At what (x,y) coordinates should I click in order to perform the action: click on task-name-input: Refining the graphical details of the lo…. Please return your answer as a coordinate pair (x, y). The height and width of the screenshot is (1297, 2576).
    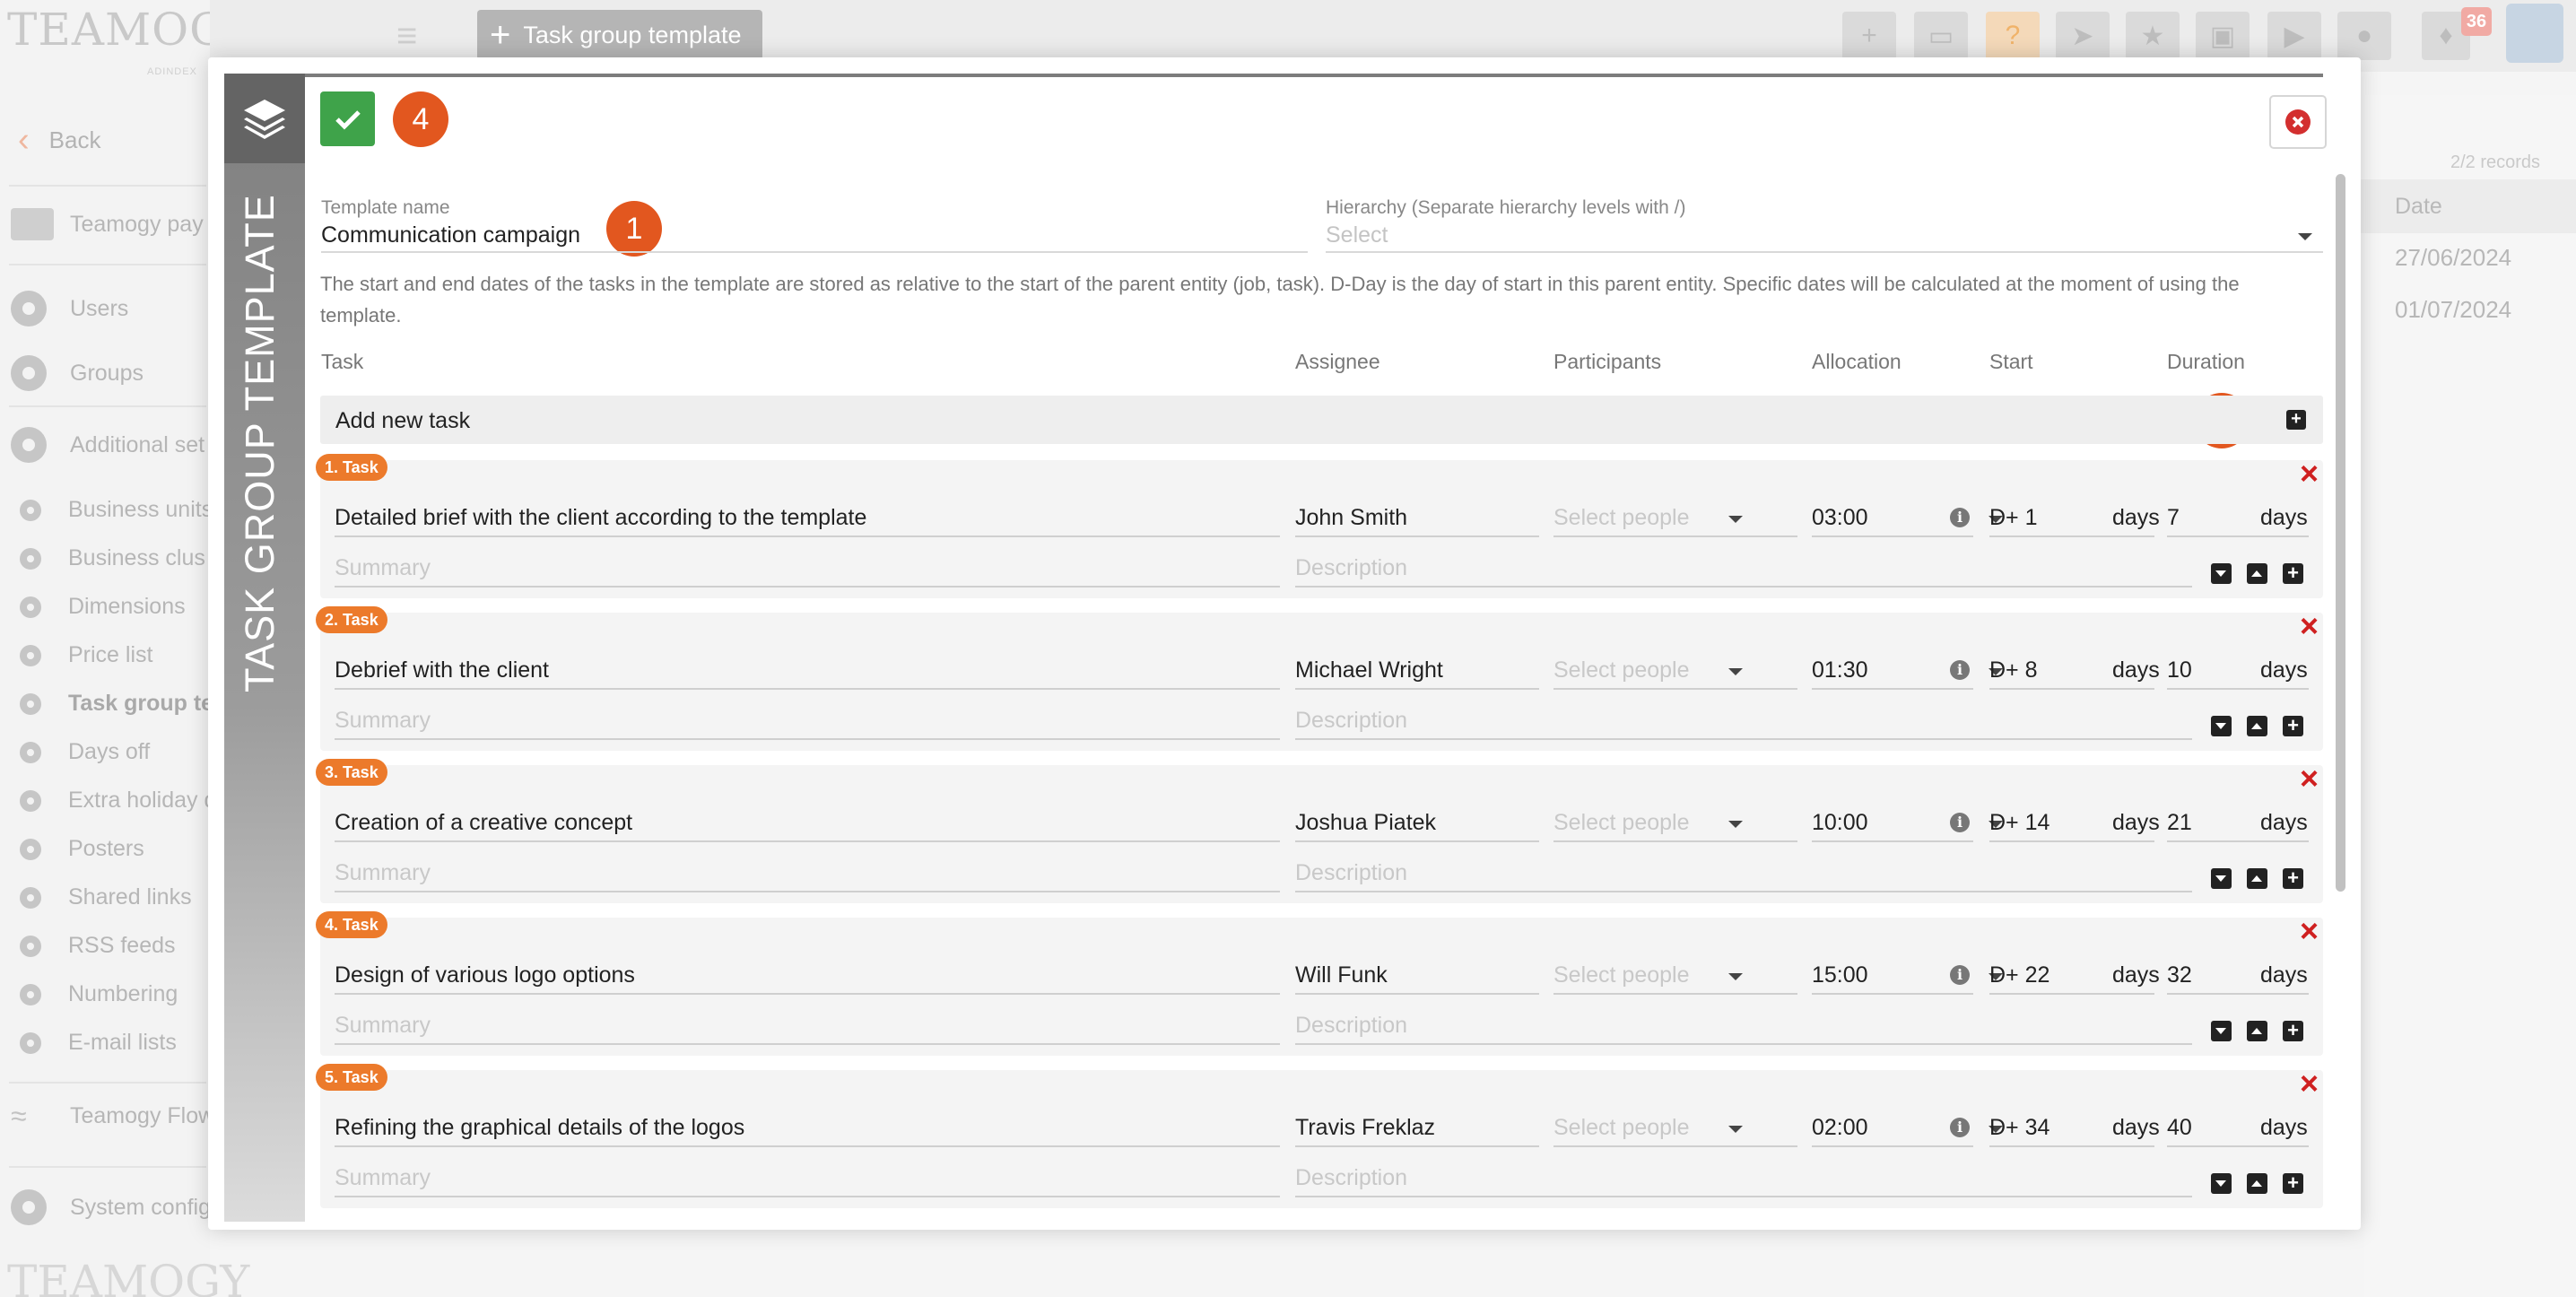
    Looking at the image, I should click on (539, 1128).